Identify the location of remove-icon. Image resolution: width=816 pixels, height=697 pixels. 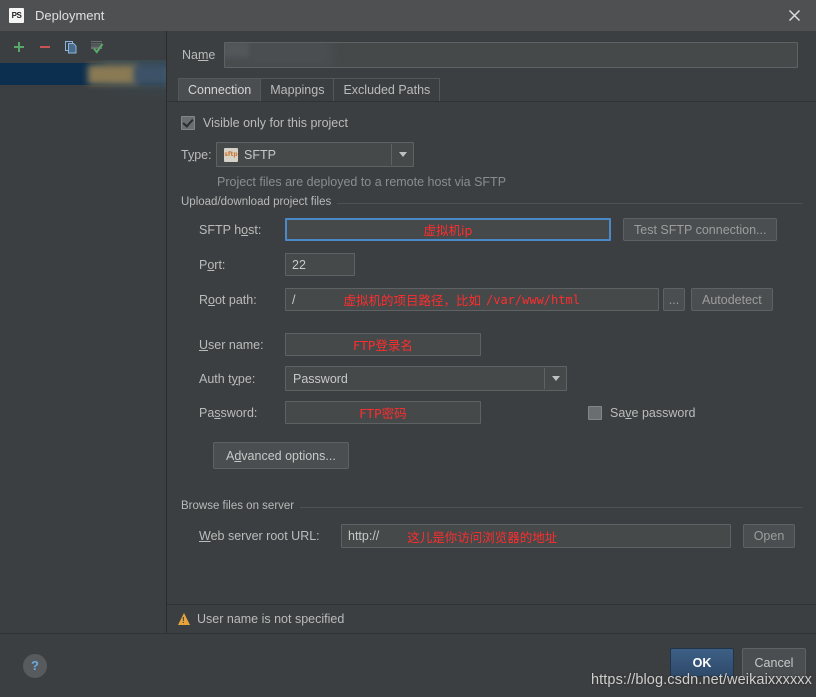
(44, 47).